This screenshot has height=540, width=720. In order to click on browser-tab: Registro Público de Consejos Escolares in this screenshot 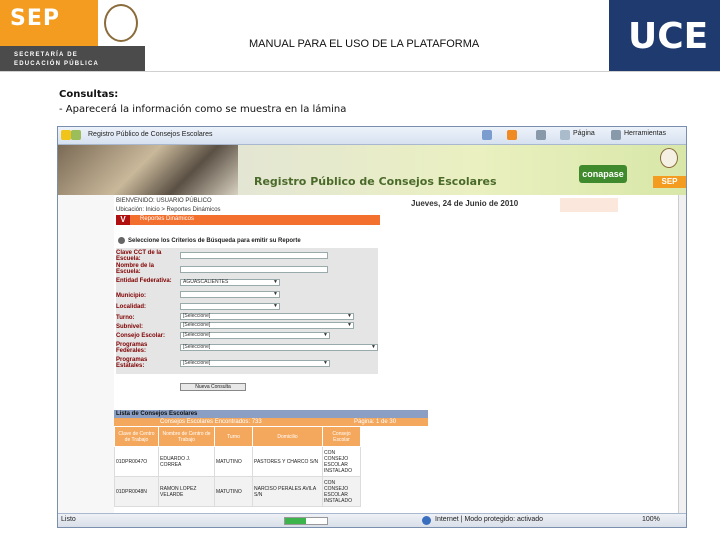, I will do `click(150, 134)`.